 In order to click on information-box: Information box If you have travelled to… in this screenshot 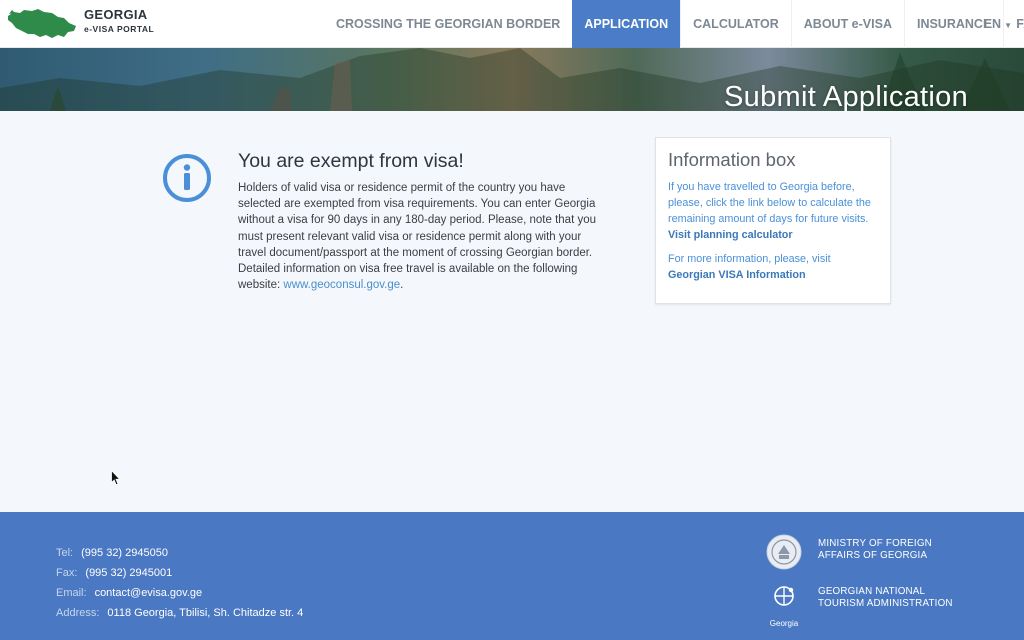, I will do `click(773, 220)`.